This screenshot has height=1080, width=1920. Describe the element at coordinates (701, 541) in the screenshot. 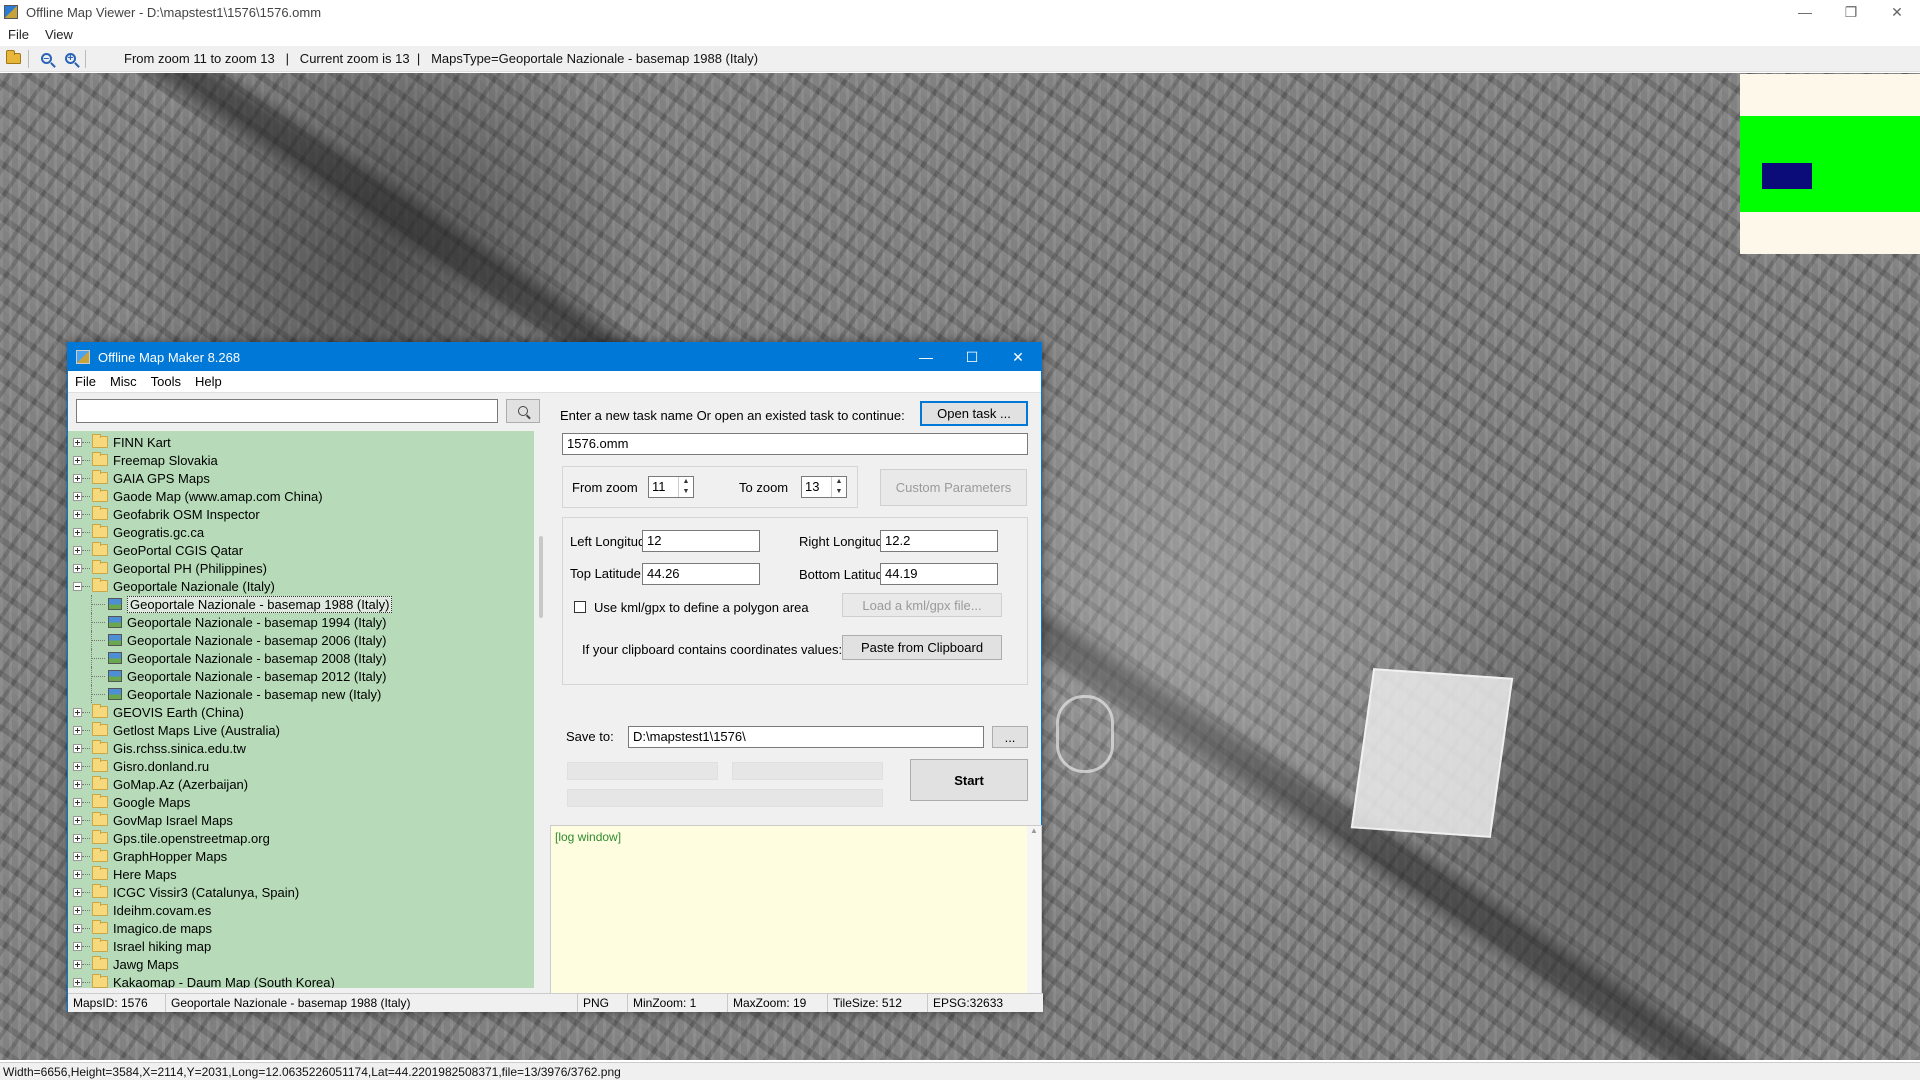

I see `left-longitude-field: 12` at that location.